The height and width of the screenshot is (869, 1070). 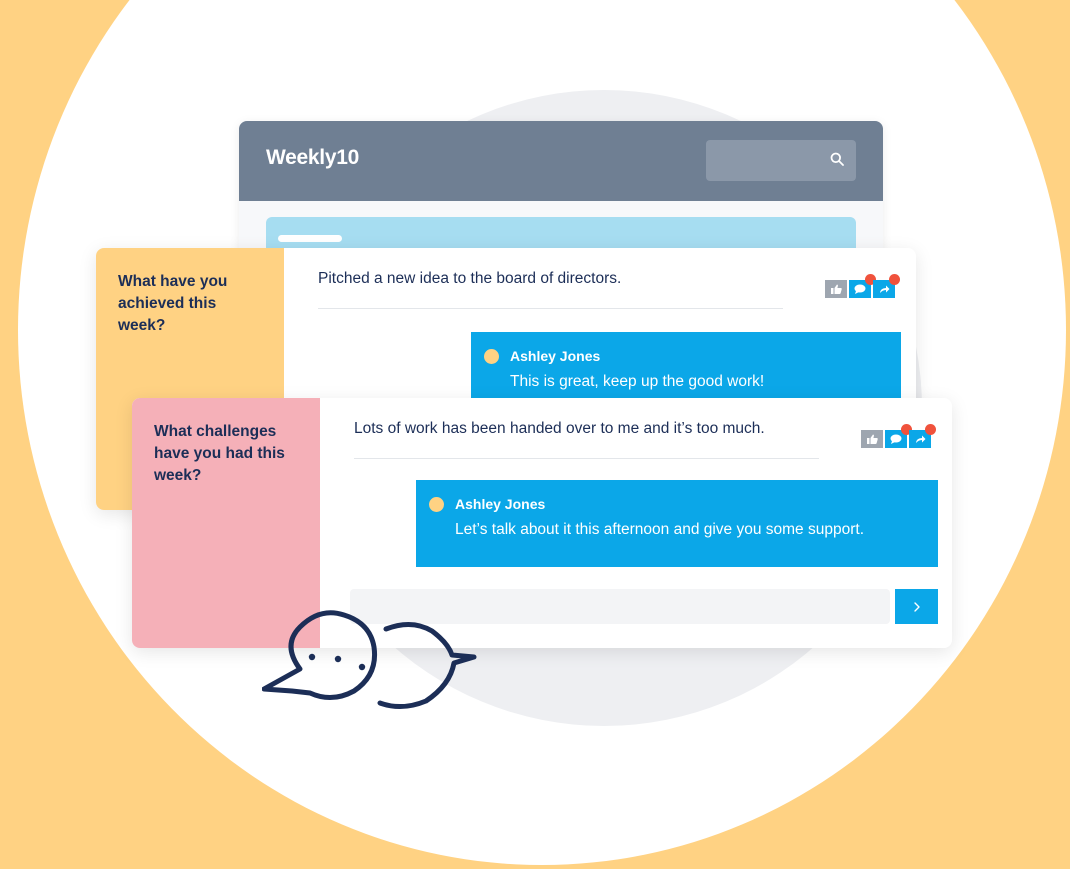 What do you see at coordinates (312, 157) in the screenshot?
I see `app-logo: Weekly10` at bounding box center [312, 157].